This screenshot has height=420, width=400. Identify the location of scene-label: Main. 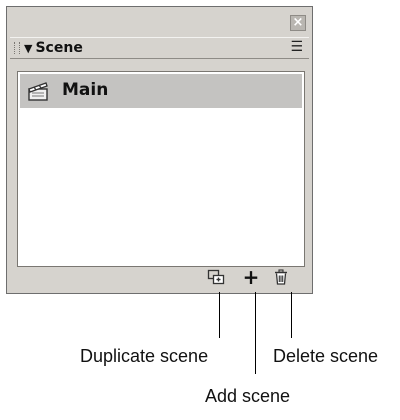
(85, 90).